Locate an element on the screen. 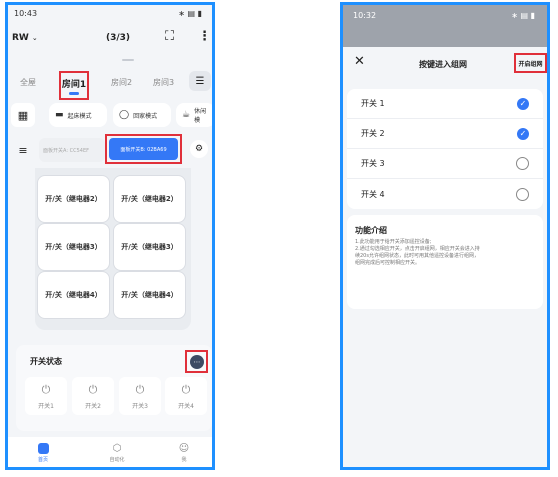  intro-title: 功能介绍 is located at coordinates (371, 230).